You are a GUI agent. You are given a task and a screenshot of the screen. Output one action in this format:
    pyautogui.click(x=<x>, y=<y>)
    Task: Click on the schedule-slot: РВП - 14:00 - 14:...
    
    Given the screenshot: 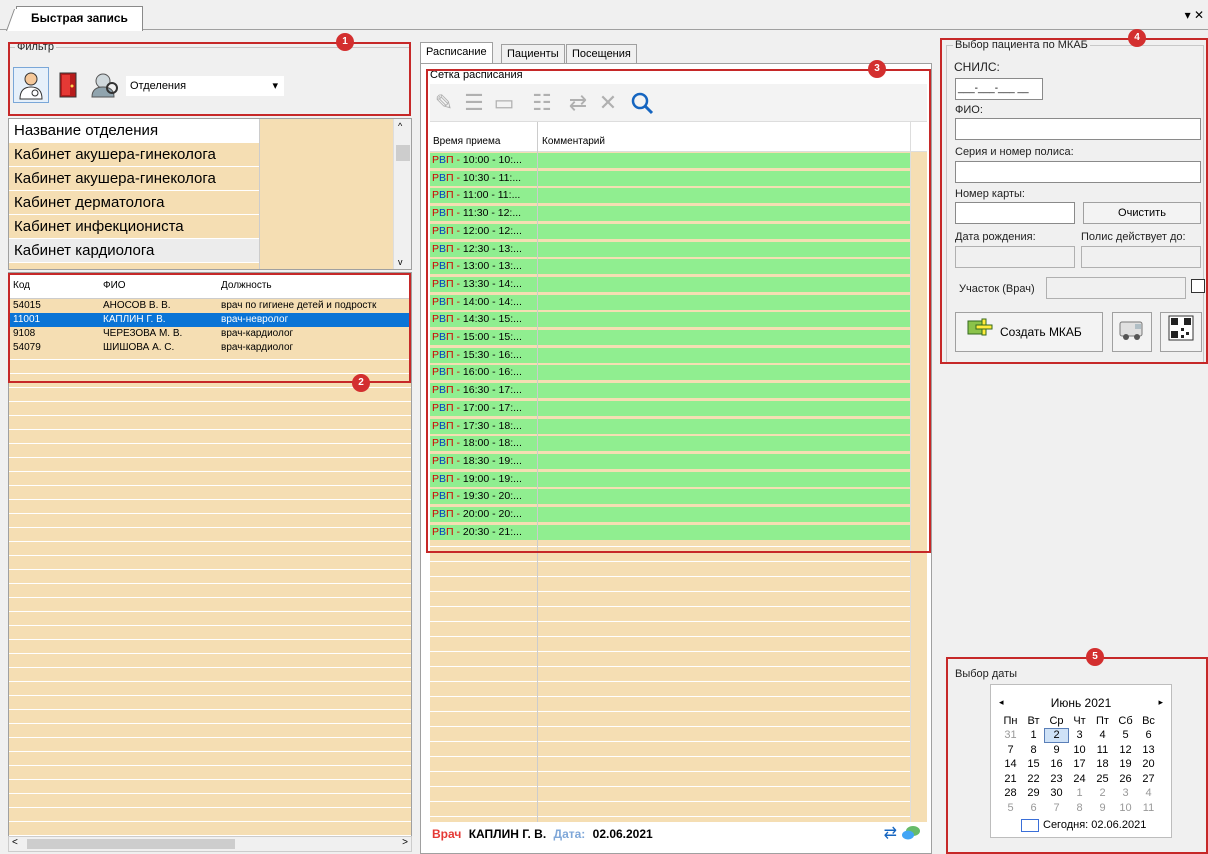 What is the action you would take?
    pyautogui.click(x=670, y=302)
    